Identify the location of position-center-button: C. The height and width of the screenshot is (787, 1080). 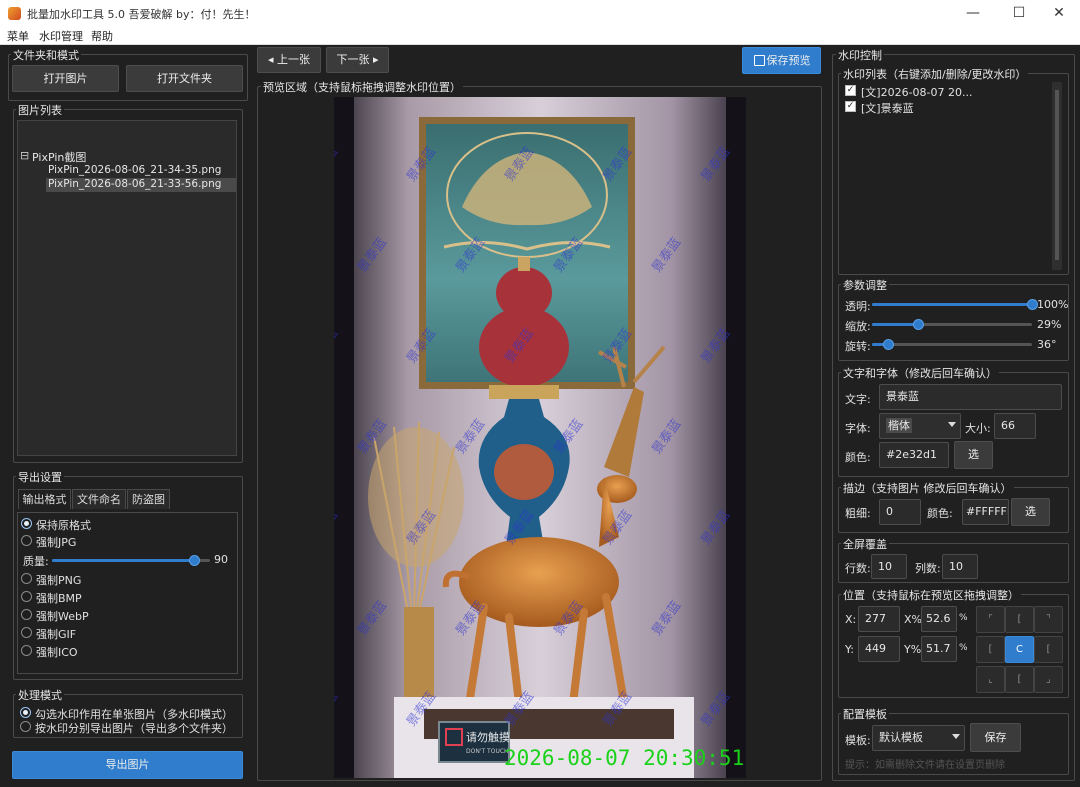
(1019, 649).